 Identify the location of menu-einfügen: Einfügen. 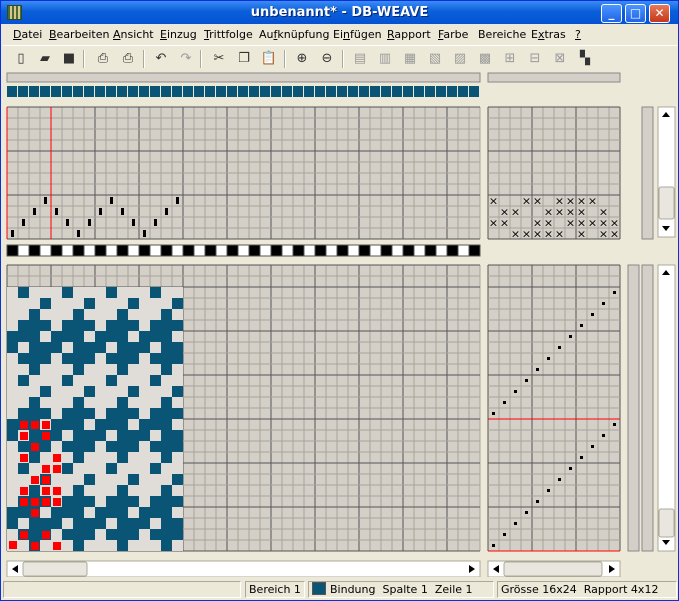
(357, 34).